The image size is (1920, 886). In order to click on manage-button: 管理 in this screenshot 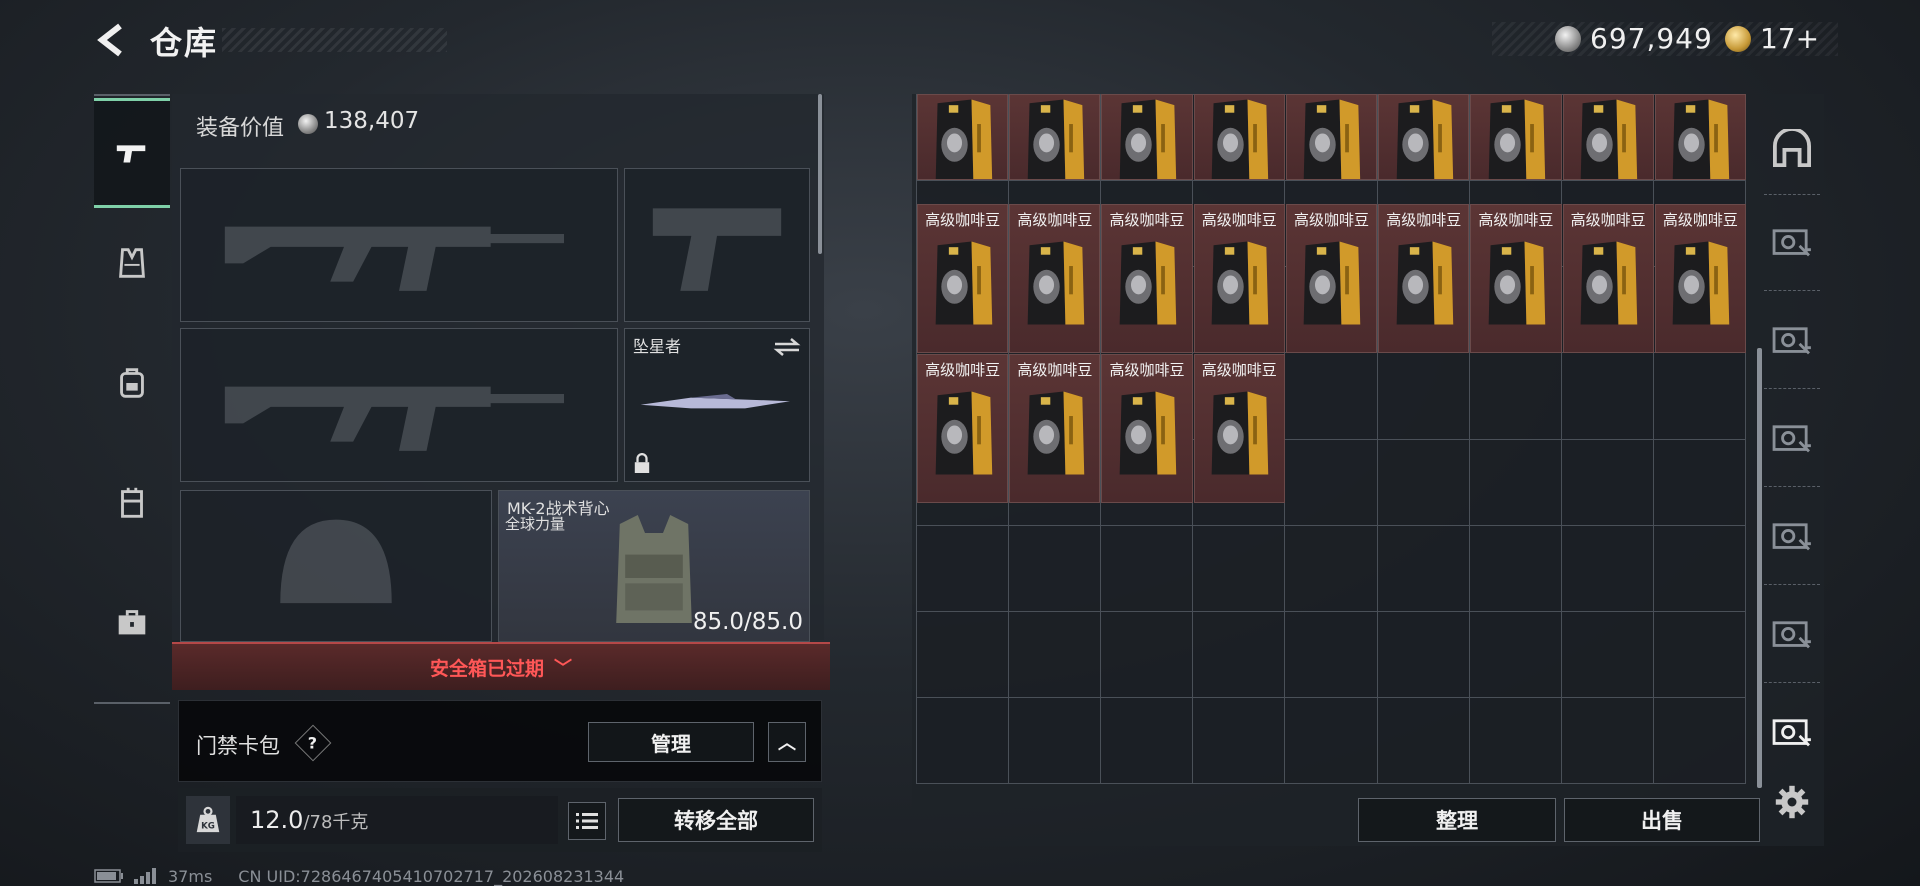, I will do `click(671, 742)`.